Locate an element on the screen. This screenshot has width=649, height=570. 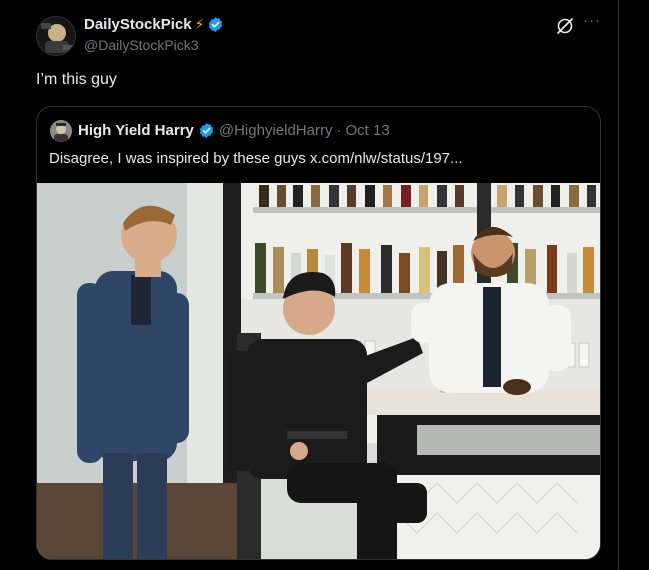
quoted-author-display-name: High Yield Harry is located at coordinates (136, 130).